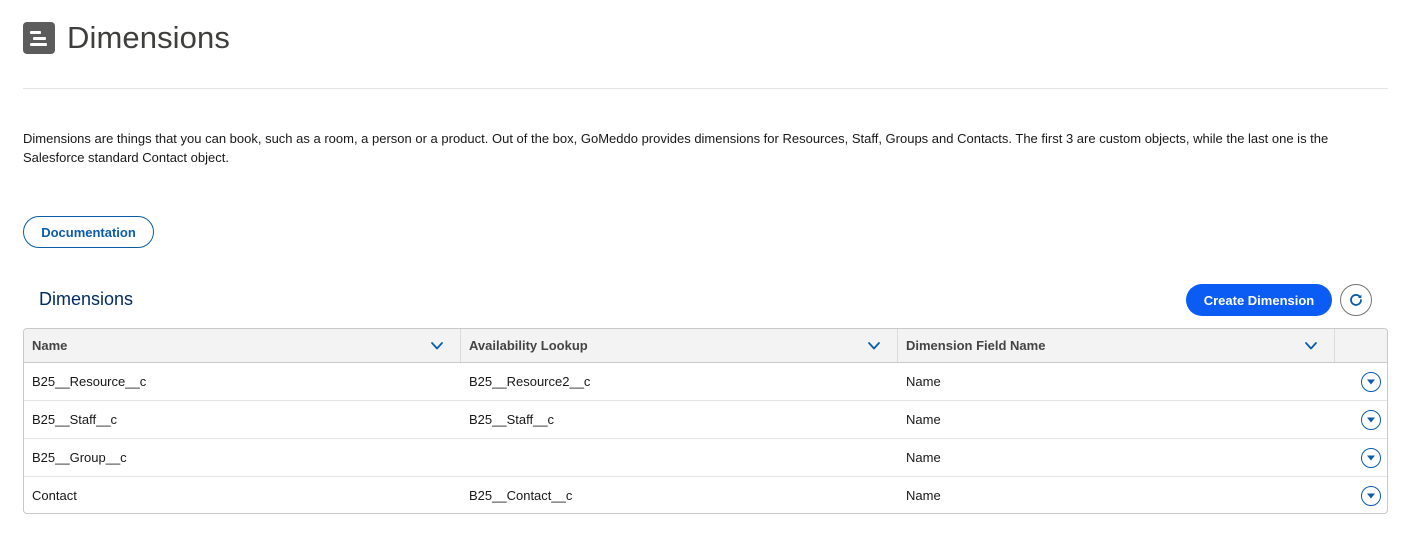 This screenshot has width=1411, height=539. I want to click on cell-name: Contact, so click(54, 495).